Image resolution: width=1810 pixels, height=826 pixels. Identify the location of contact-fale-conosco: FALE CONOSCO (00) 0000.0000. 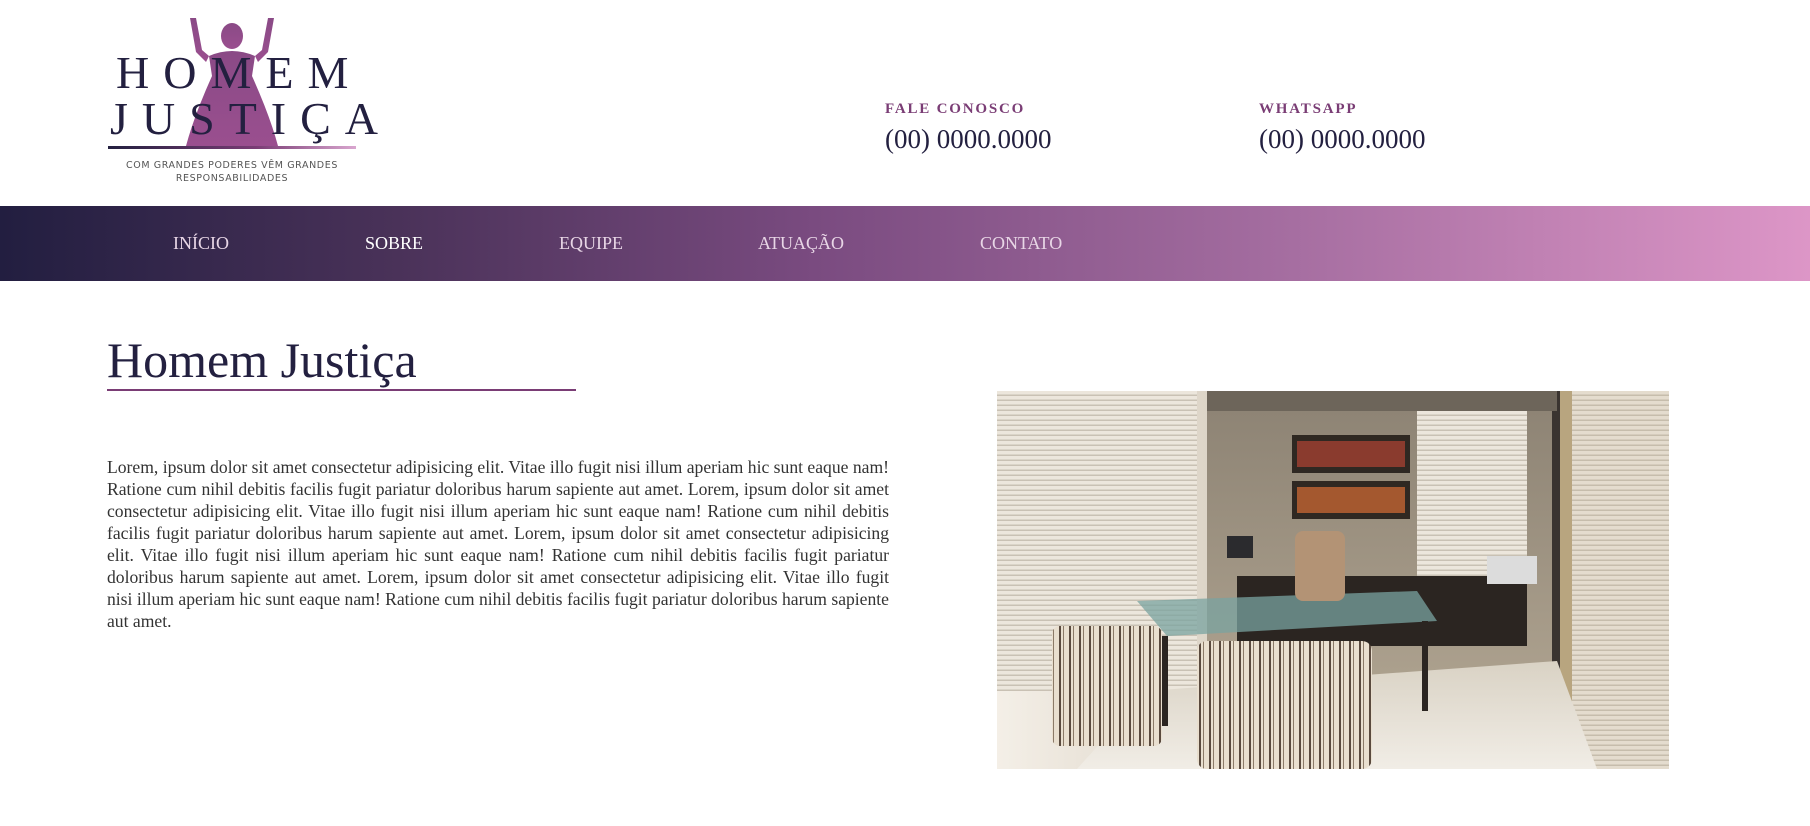
(968, 127).